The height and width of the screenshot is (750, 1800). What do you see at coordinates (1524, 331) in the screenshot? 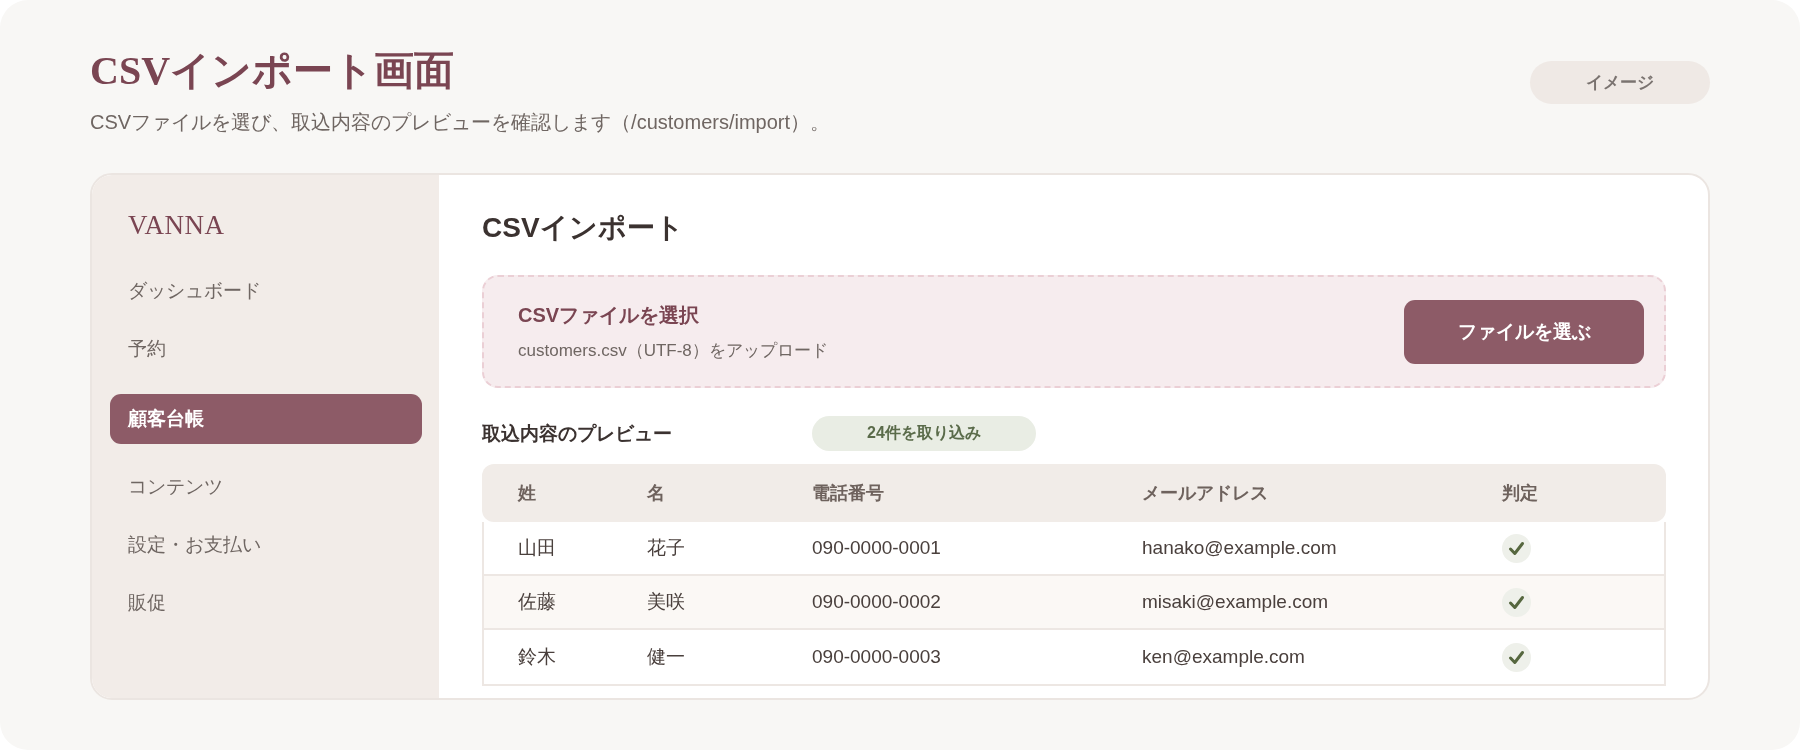
I see `choose-file-button: ファイルを選ぶ` at bounding box center [1524, 331].